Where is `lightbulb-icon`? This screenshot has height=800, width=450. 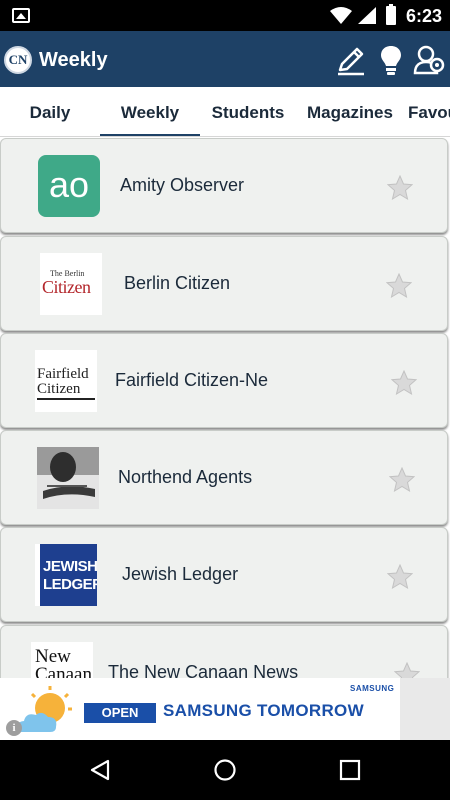
lightbulb-icon is located at coordinates (391, 60).